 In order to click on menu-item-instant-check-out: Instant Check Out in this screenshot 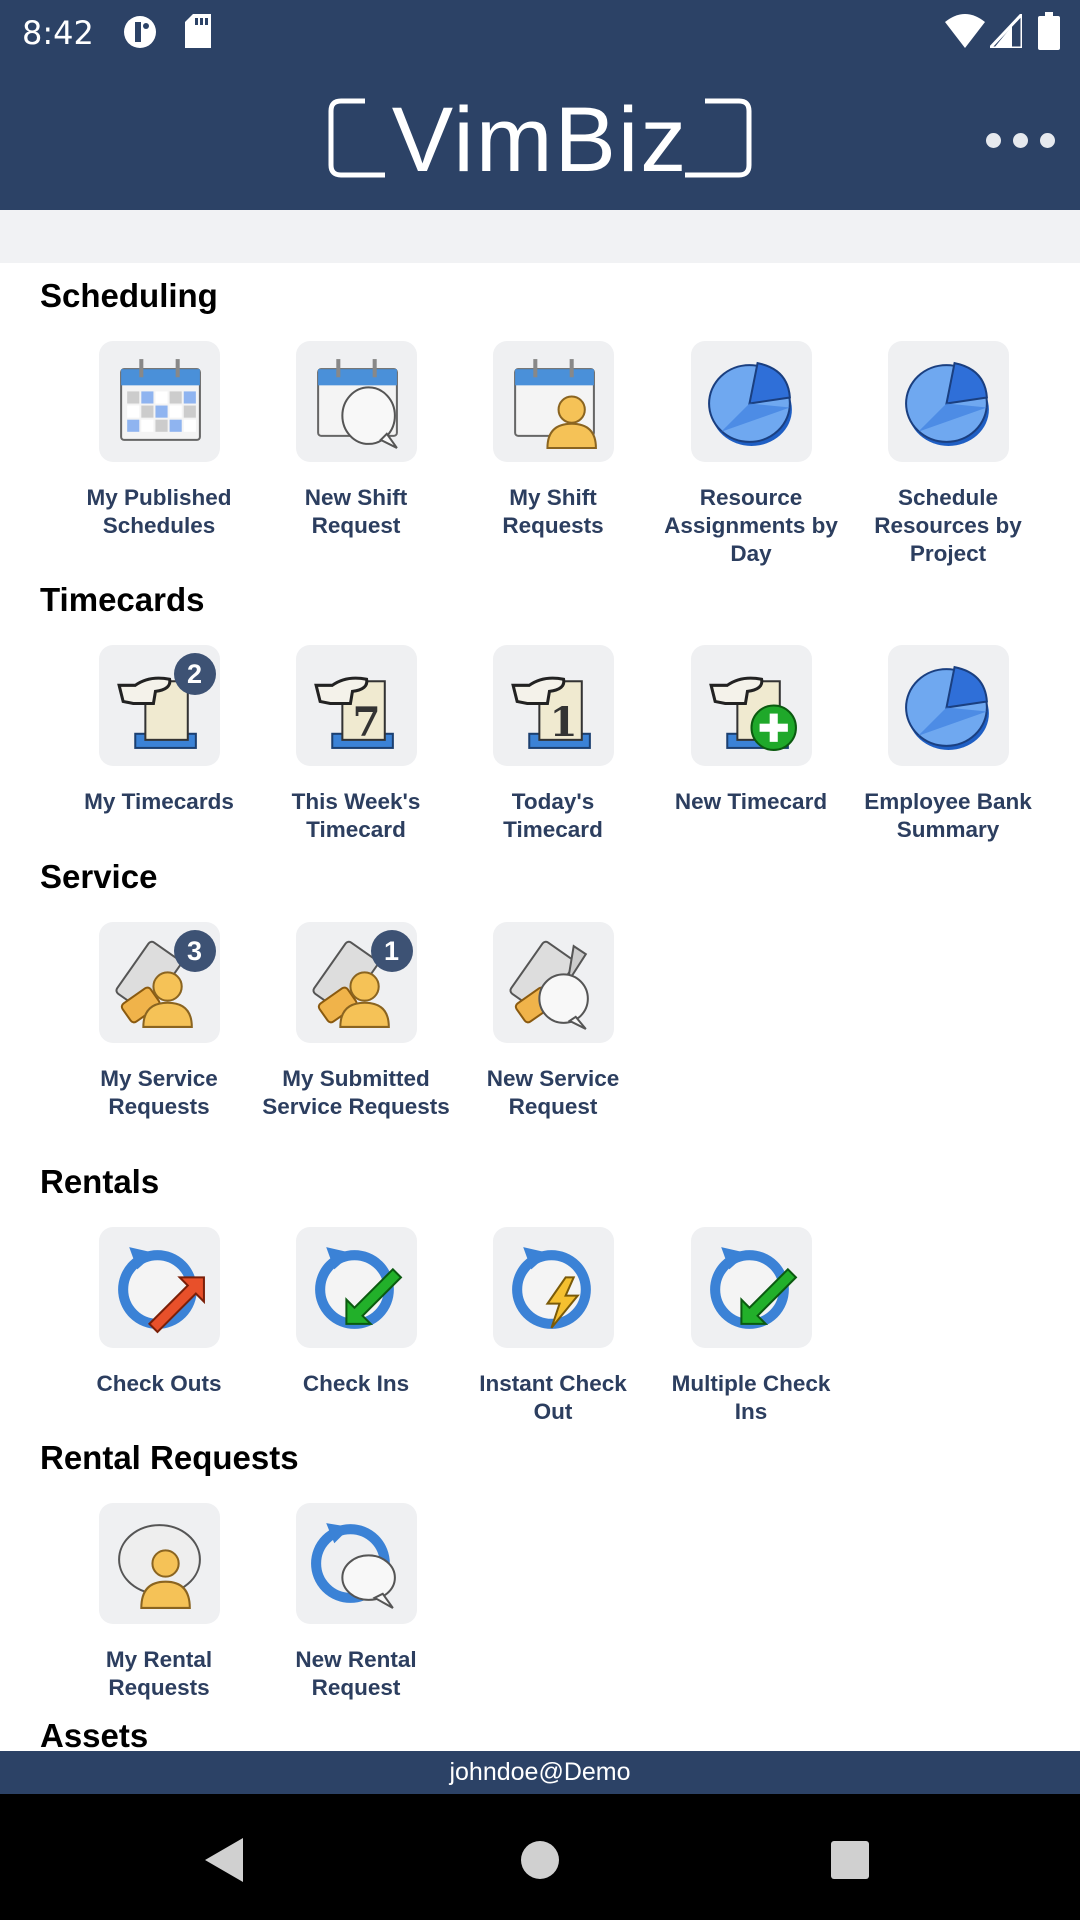, I will do `click(553, 1326)`.